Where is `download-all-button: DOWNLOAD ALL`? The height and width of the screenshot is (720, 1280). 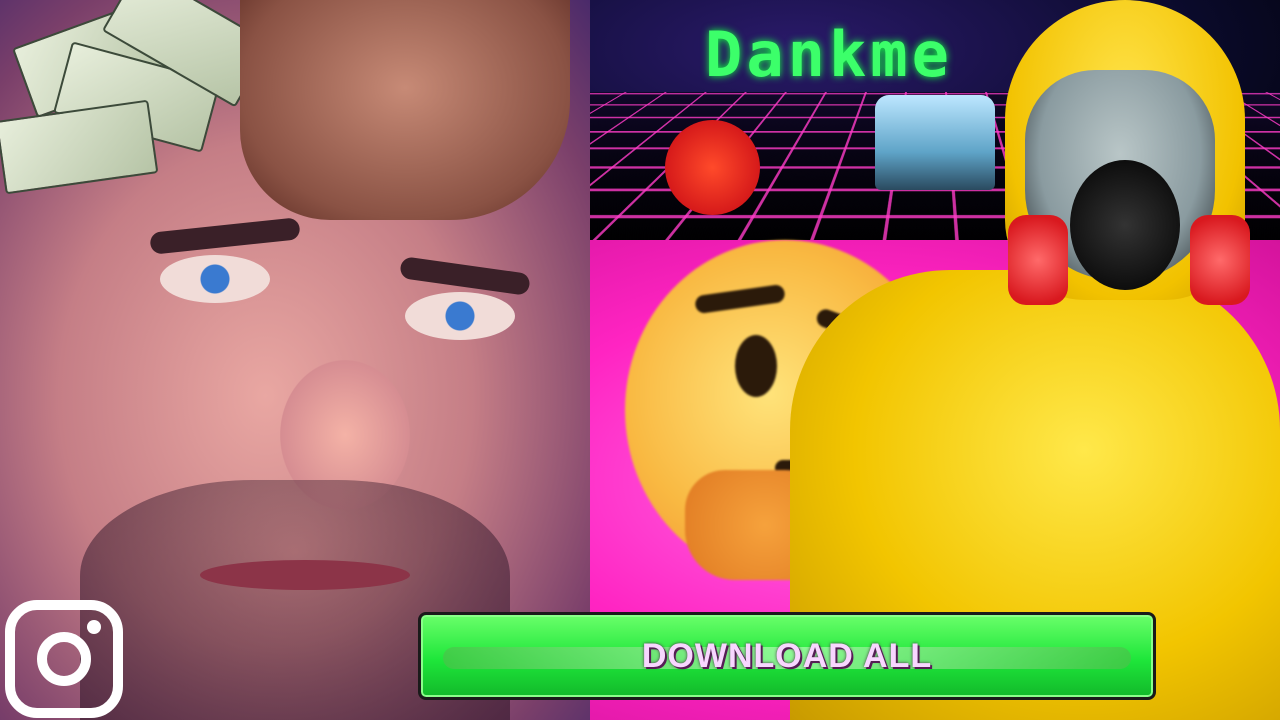
download-all-button: DOWNLOAD ALL is located at coordinates (787, 656).